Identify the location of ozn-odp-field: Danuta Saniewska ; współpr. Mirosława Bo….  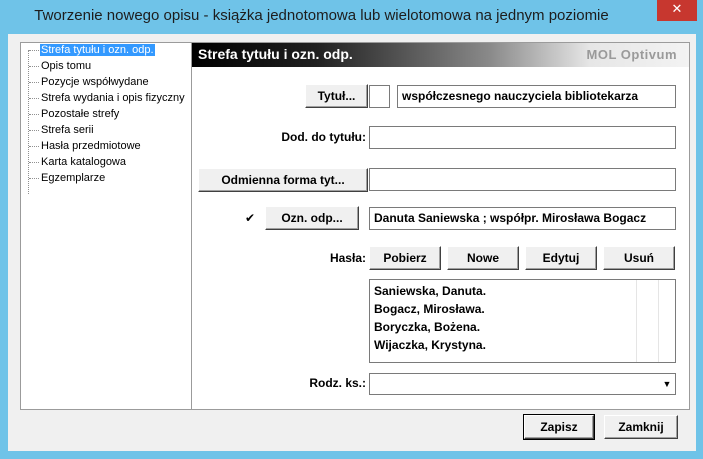
(522, 218).